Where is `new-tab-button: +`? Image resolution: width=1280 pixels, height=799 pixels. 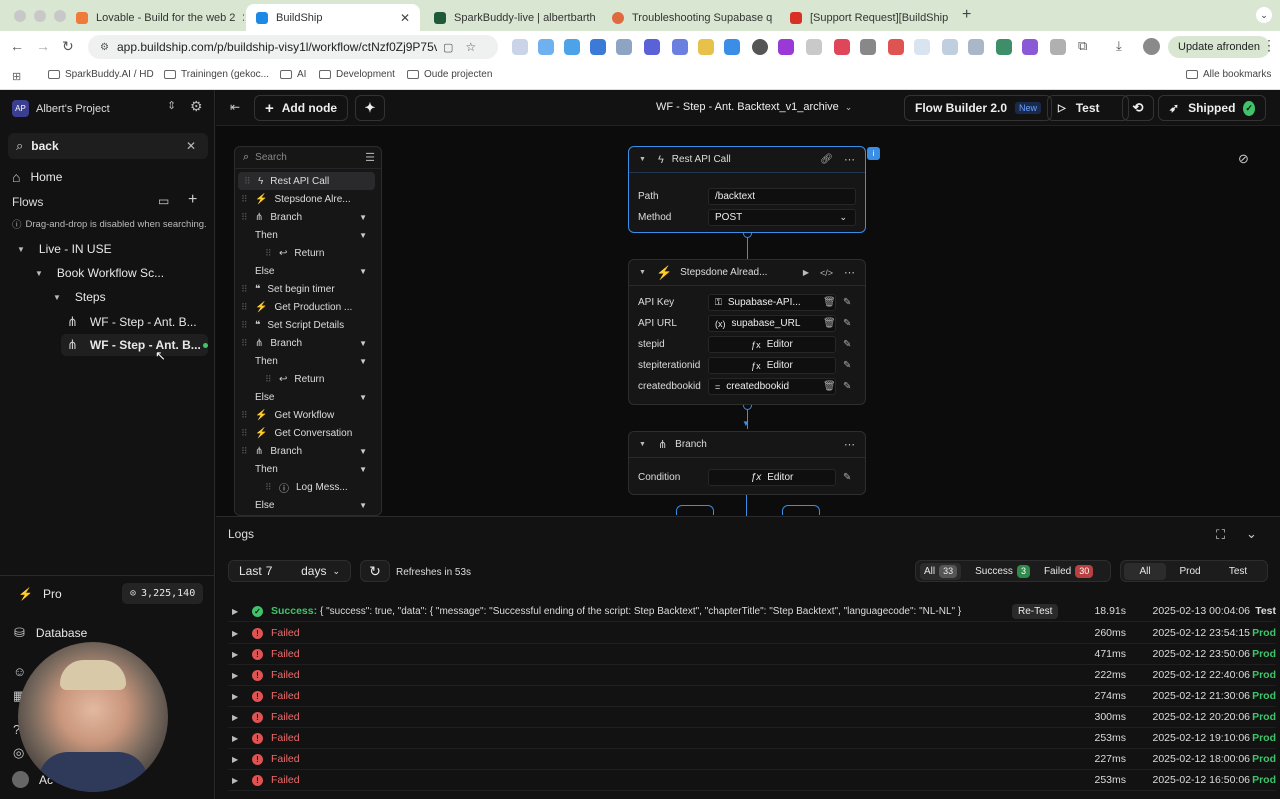
new-tab-button: + is located at coordinates (966, 15).